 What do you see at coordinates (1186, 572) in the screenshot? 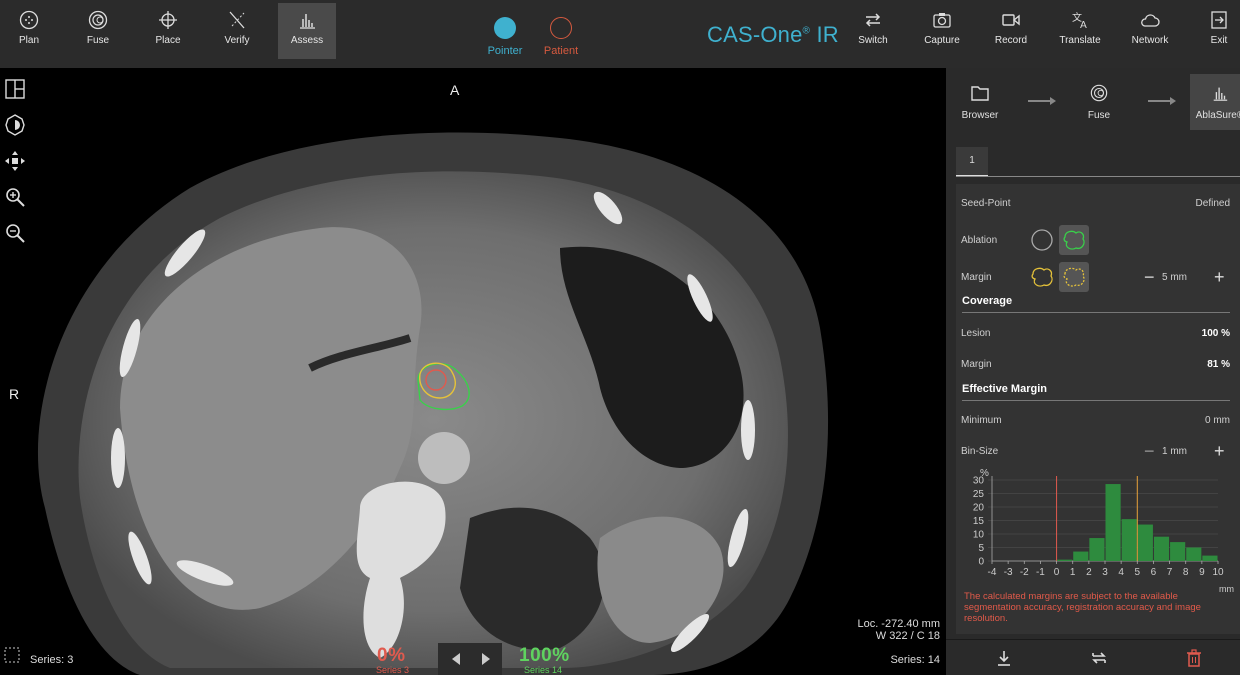
I see `histogram-x-tick-label: 8` at bounding box center [1186, 572].